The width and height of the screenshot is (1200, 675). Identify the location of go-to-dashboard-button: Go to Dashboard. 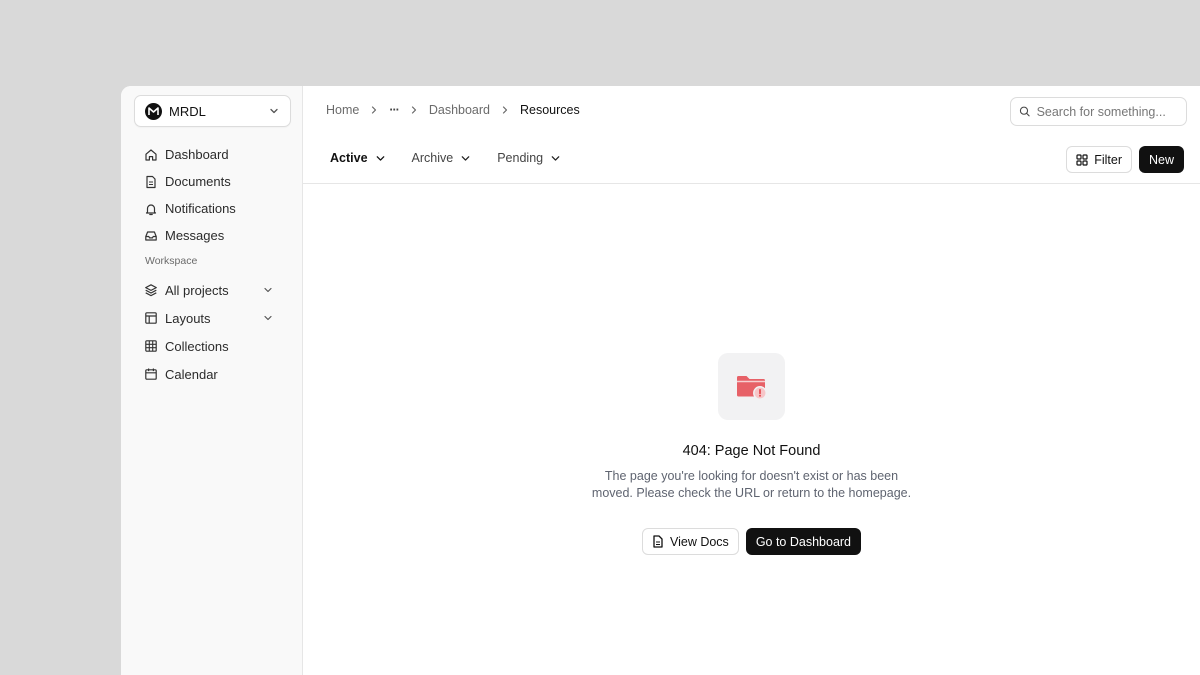
(803, 541).